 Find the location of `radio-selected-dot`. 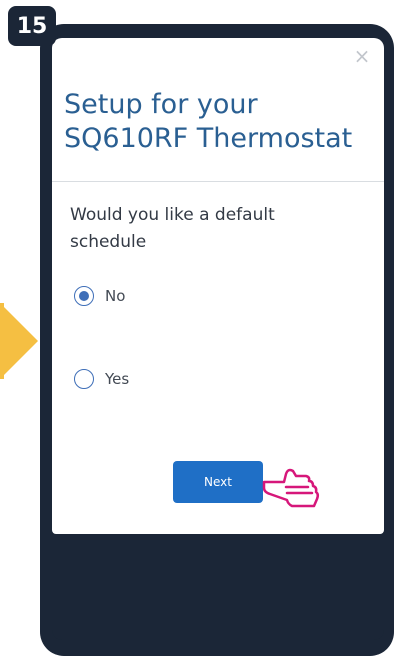

radio-selected-dot is located at coordinates (84, 296).